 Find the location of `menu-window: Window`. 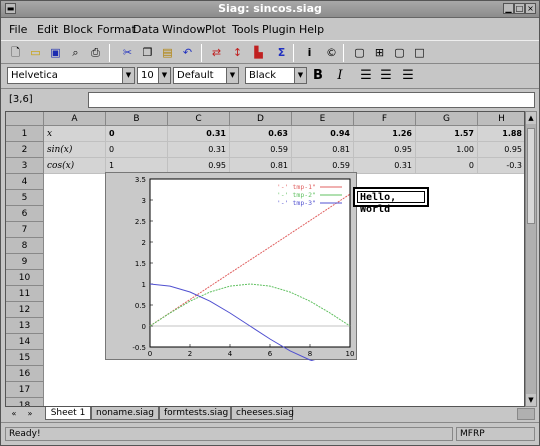

menu-window: Window is located at coordinates (183, 29).